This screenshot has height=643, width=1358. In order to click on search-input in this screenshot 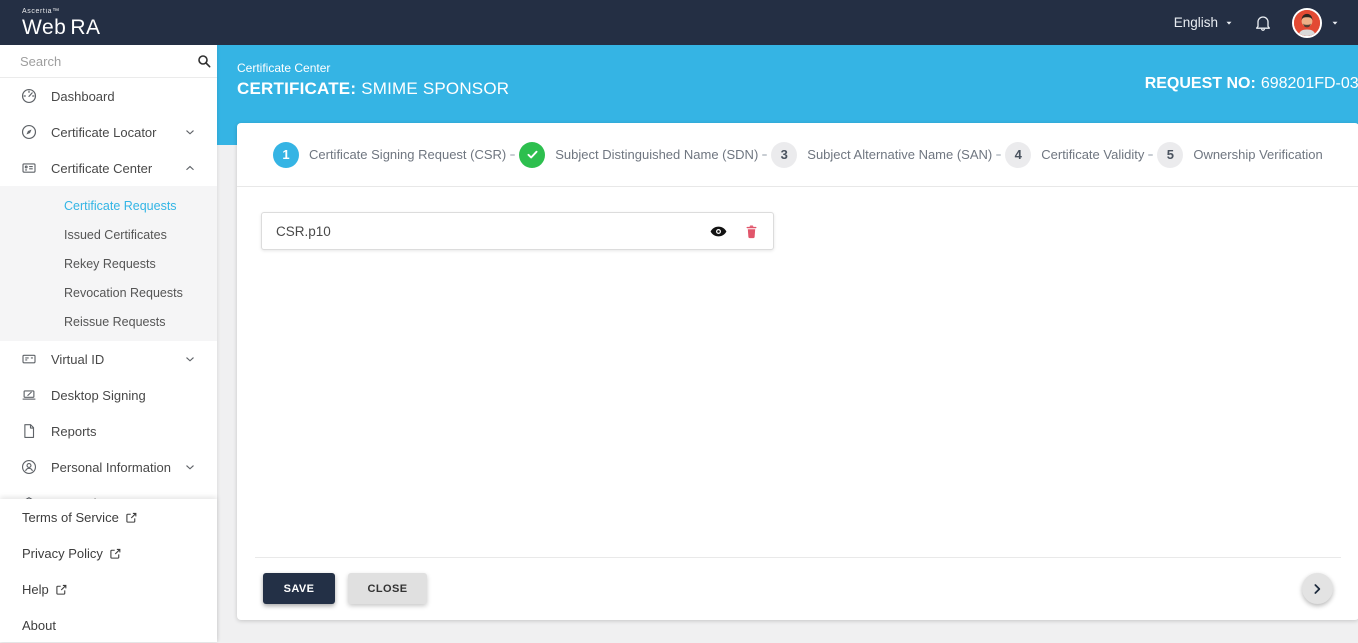, I will do `click(108, 61)`.